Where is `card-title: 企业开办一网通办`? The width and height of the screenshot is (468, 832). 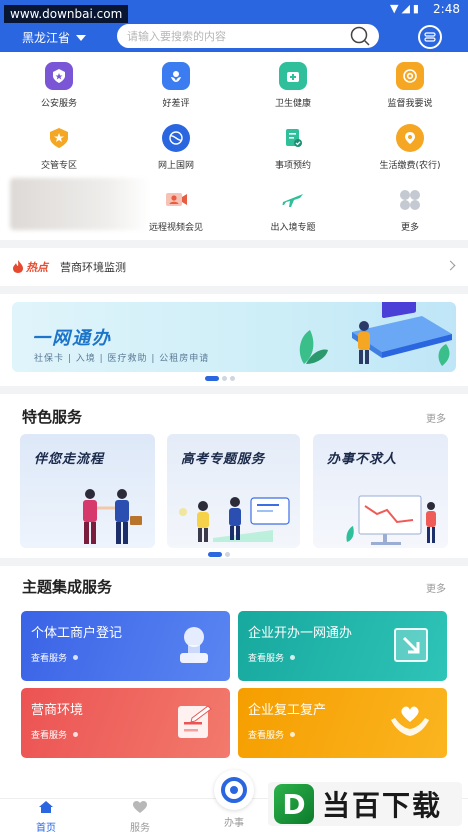
card-title: 企业开办一网通办 is located at coordinates (300, 633).